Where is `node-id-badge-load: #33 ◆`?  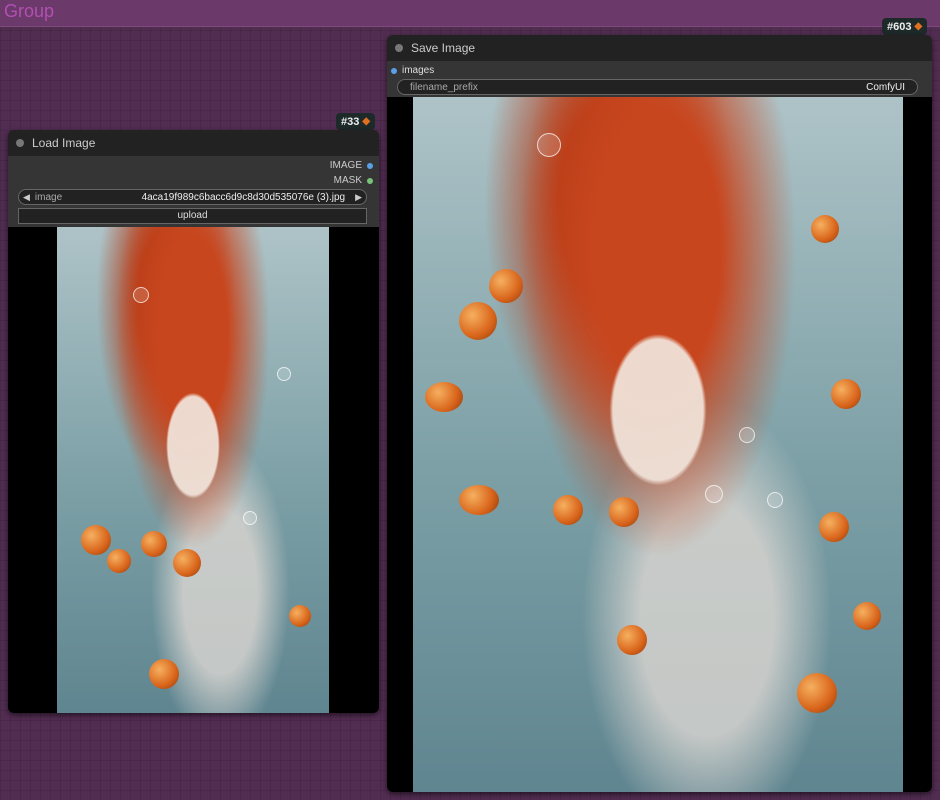
node-id-badge-load: #33 ◆ is located at coordinates (356, 121).